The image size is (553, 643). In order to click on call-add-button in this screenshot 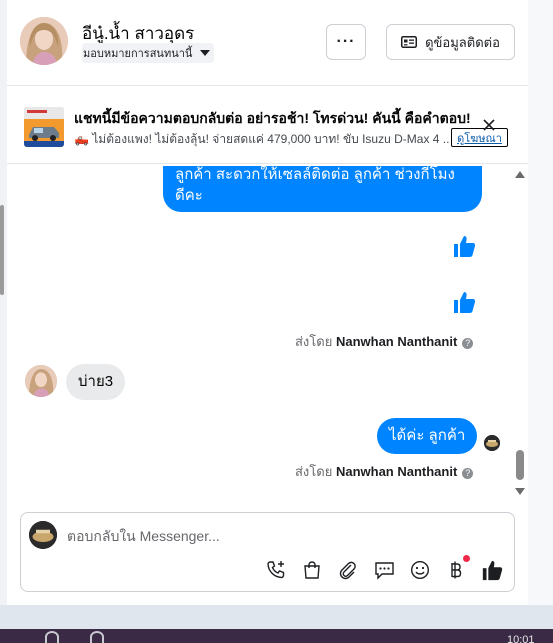, I will do `click(276, 570)`.